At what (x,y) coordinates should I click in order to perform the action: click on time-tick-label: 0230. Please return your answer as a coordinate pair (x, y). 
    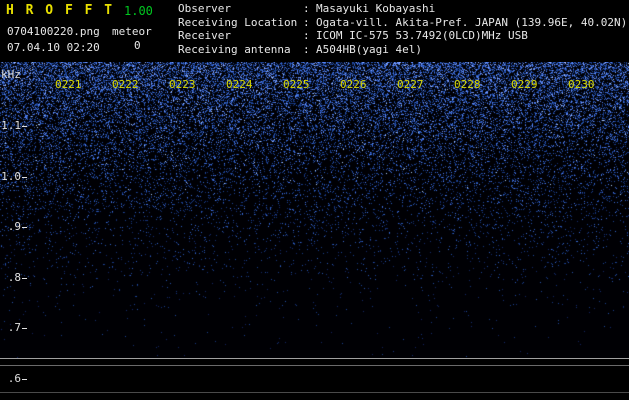
    Looking at the image, I should click on (581, 84).